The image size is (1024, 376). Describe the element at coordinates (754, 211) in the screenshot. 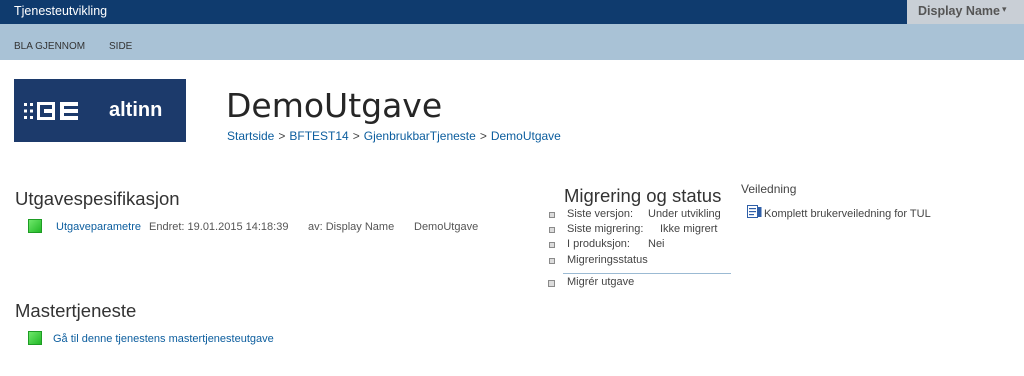

I see `document-icon` at that location.